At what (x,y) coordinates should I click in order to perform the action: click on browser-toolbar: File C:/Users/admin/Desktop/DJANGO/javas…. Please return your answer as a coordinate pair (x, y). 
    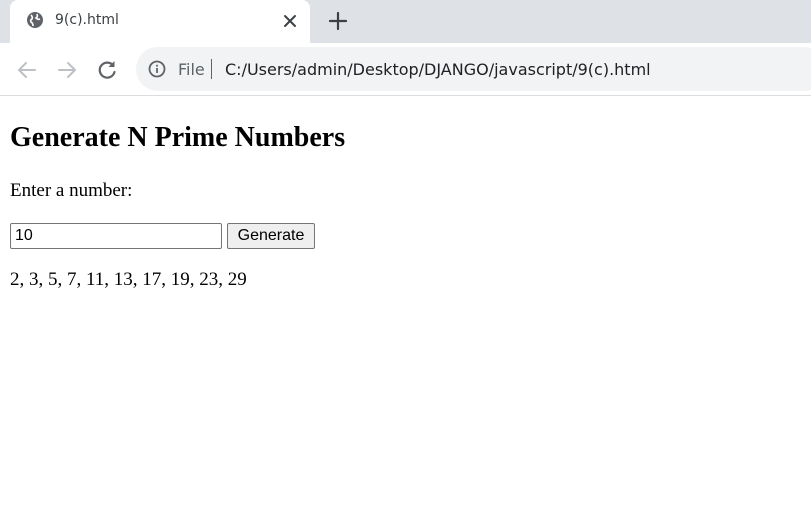
    Looking at the image, I should click on (405, 69).